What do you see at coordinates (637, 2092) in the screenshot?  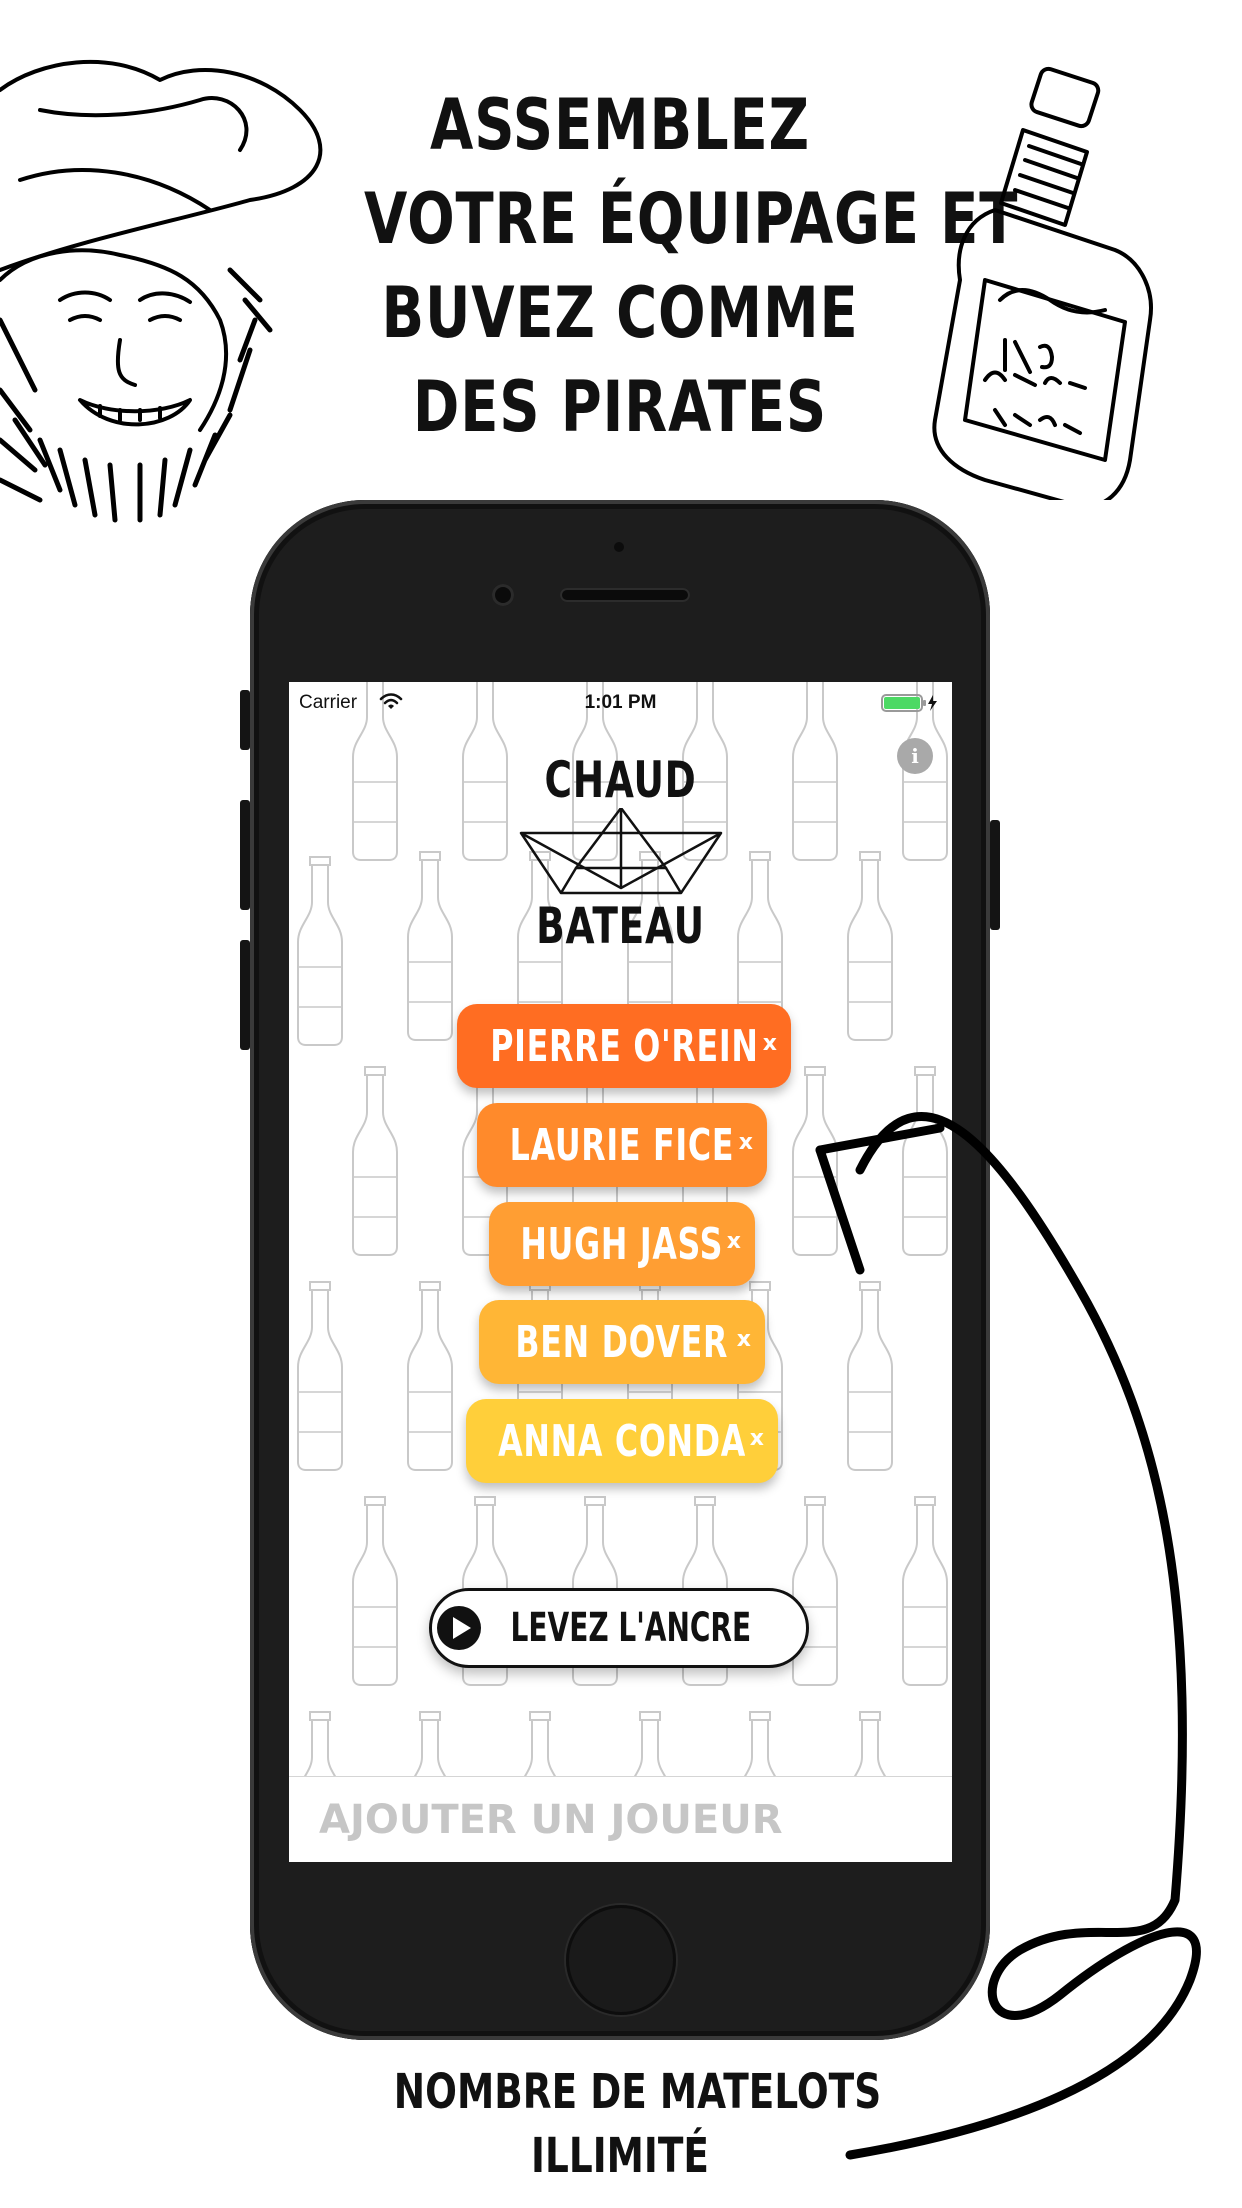 I see `caption-line: NOMBRE DE MATELOTS` at bounding box center [637, 2092].